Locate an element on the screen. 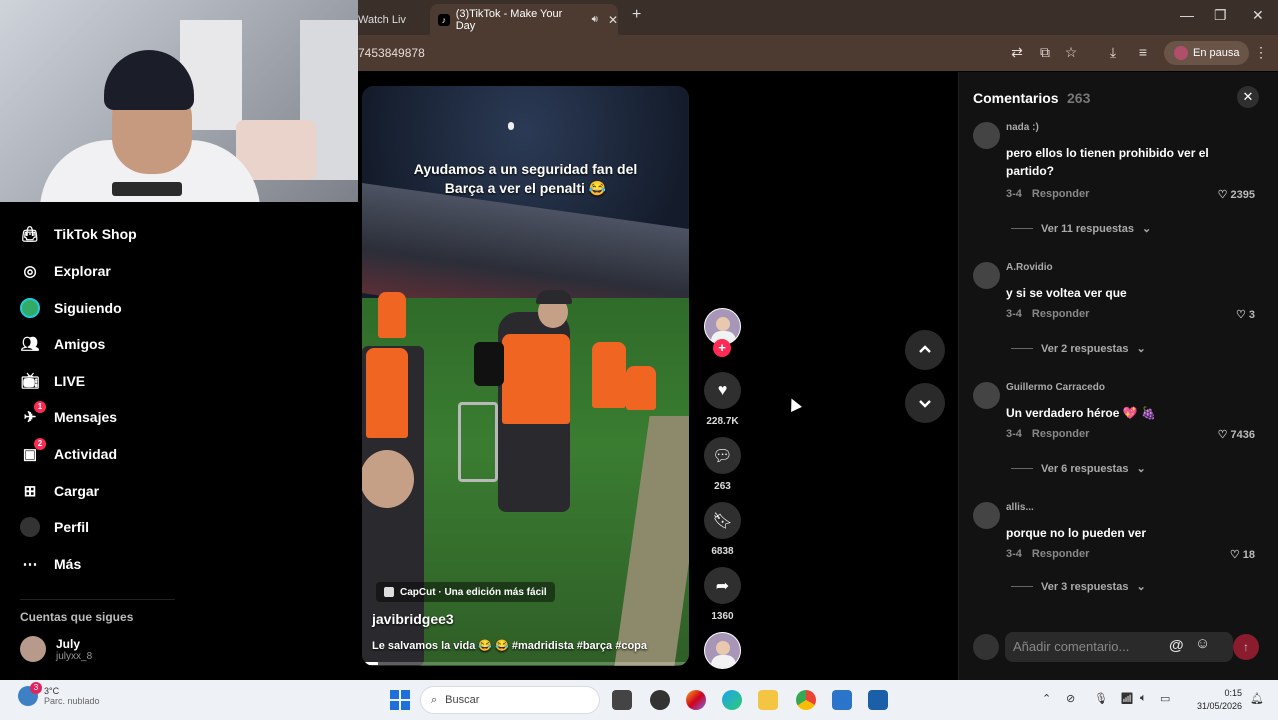 This screenshot has width=1278, height=720. app-icon is located at coordinates (660, 700).